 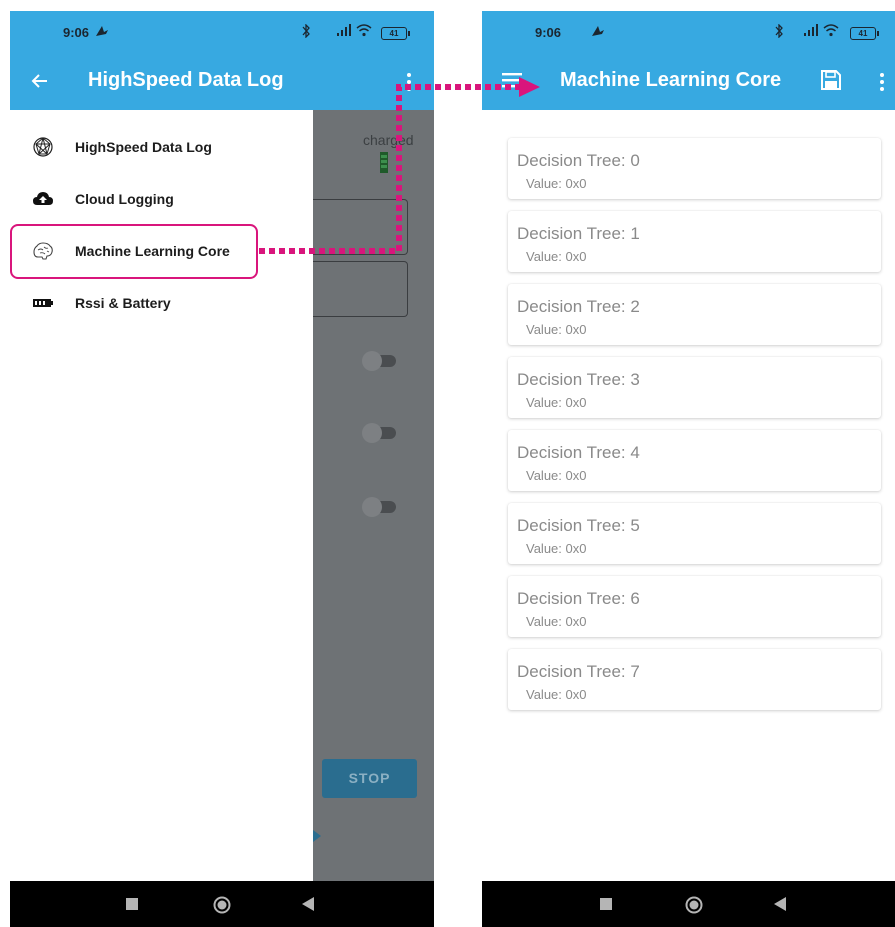 What do you see at coordinates (186, 80) in the screenshot?
I see `page-title: HighSpeed Data Log` at bounding box center [186, 80].